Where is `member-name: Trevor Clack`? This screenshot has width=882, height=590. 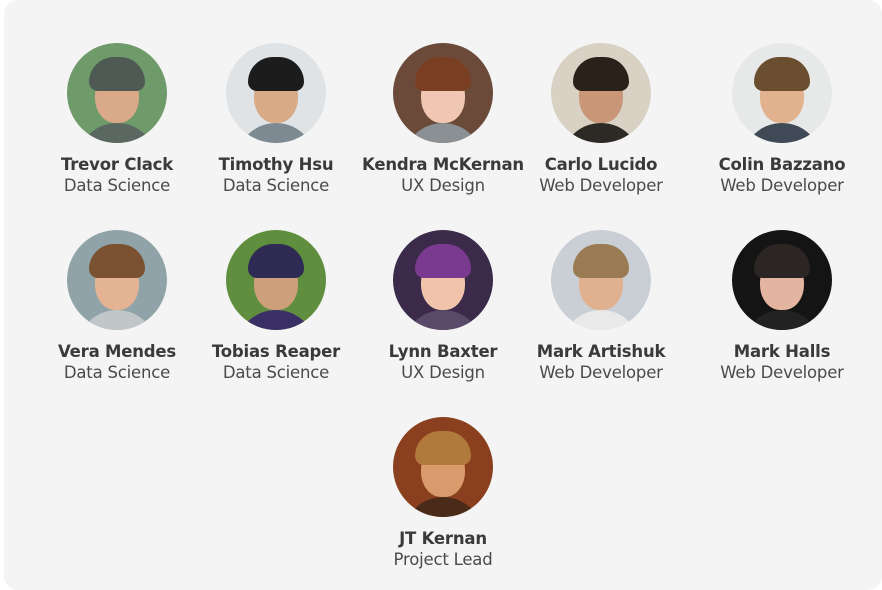
member-name: Trevor Clack is located at coordinates (117, 164).